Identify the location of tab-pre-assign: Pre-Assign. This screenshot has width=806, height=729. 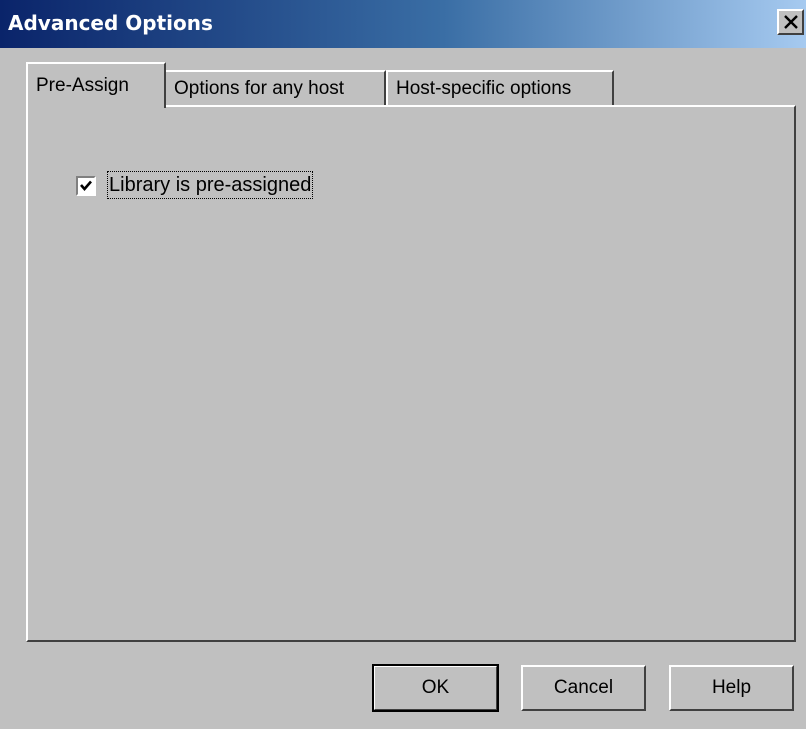
(96, 85).